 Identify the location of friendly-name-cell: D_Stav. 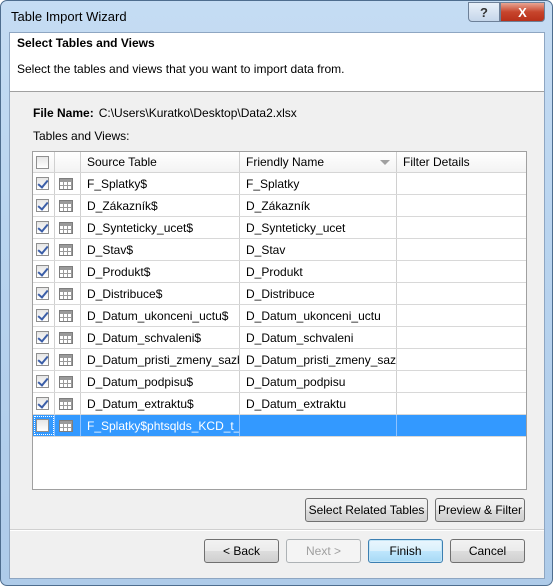
(318, 249).